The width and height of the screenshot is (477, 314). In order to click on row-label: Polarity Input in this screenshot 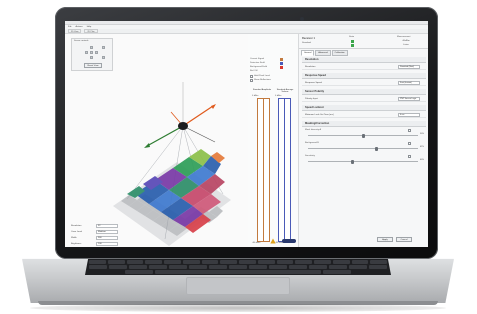, I will do `click(311, 99)`.